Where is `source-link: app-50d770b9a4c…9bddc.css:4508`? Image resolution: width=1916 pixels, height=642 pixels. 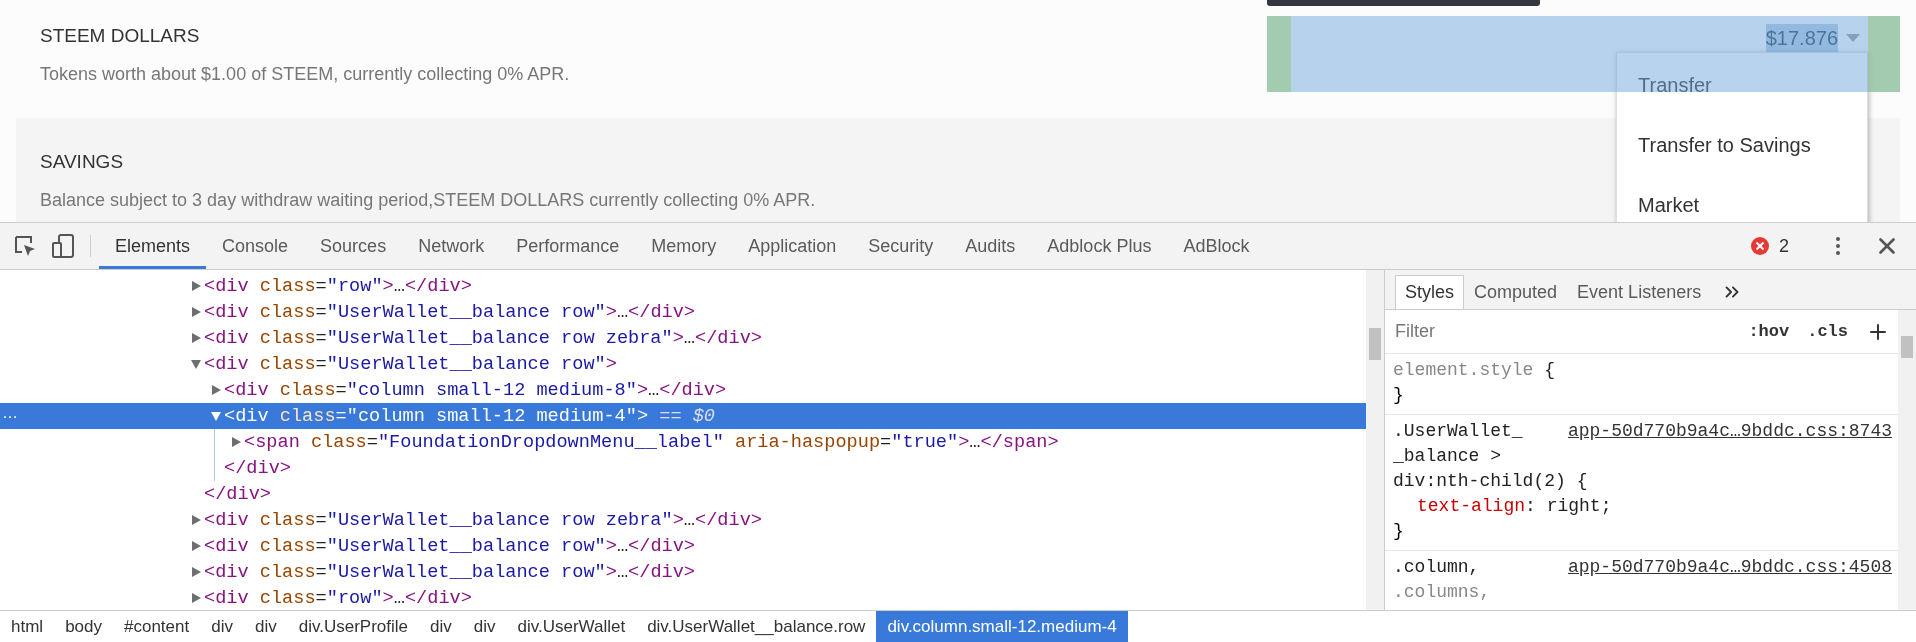
source-link: app-50d770b9a4c…9bddc.css:4508 is located at coordinates (1729, 568).